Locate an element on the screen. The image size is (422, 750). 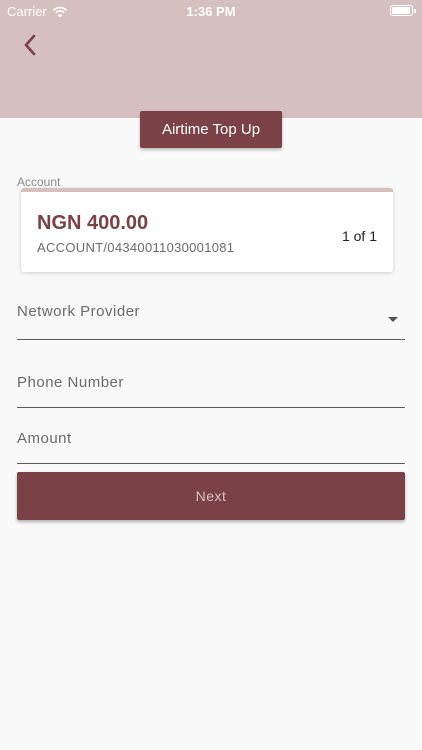
chevron-left-icon is located at coordinates (30, 47).